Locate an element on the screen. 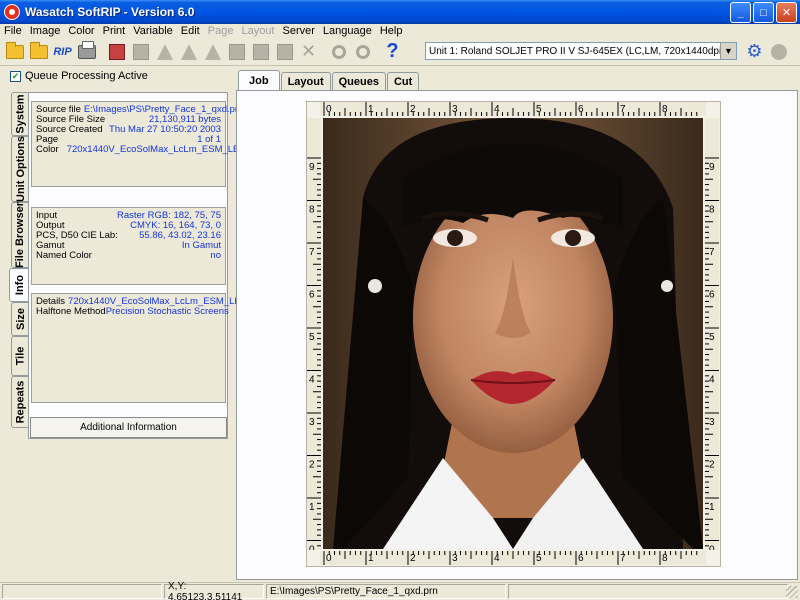  app-logo-icon is located at coordinates (12, 12).